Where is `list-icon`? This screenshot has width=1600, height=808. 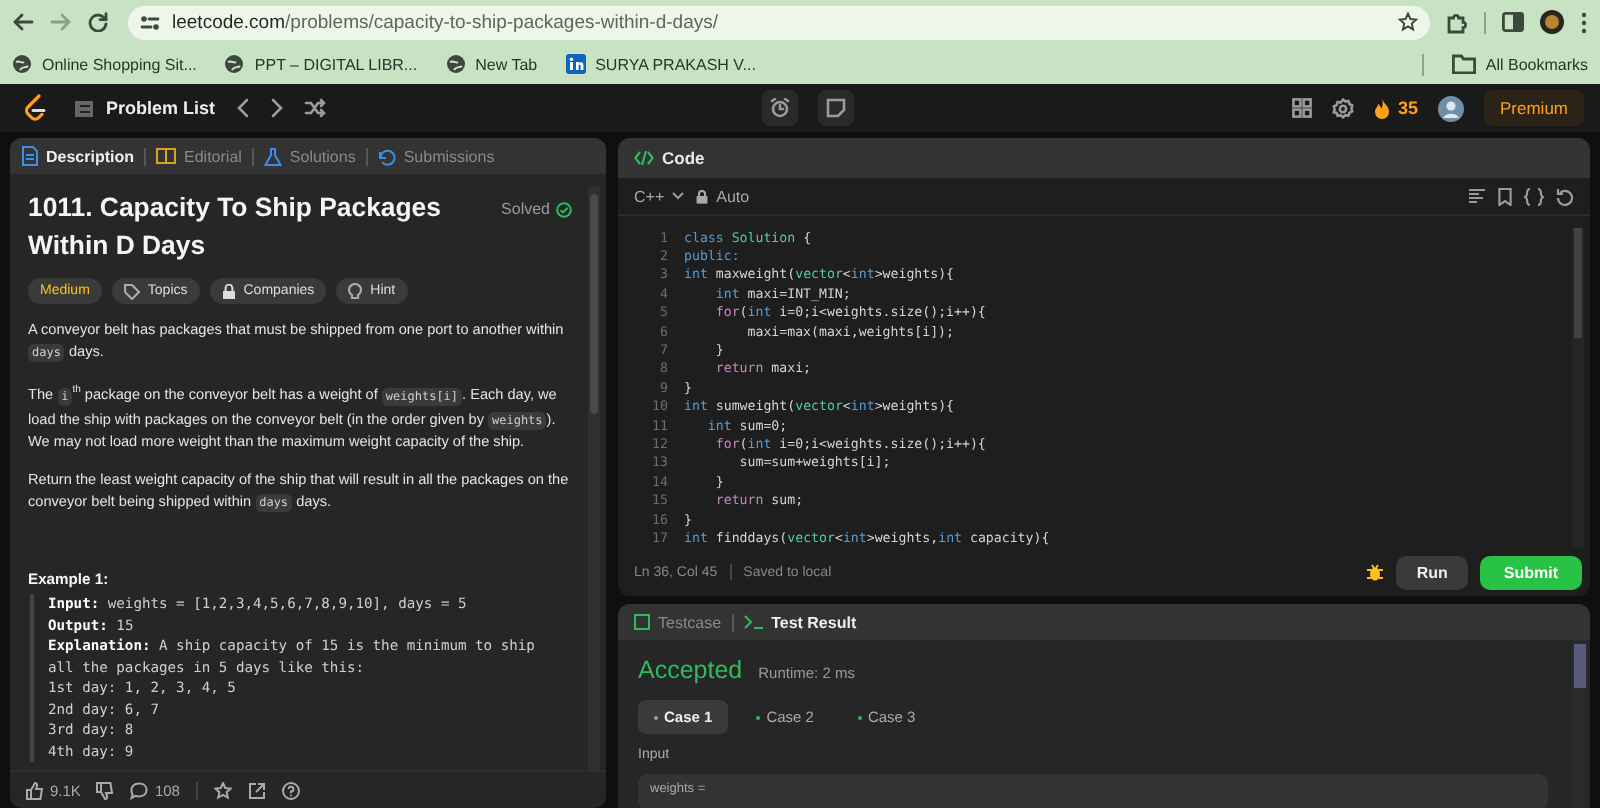 list-icon is located at coordinates (84, 108).